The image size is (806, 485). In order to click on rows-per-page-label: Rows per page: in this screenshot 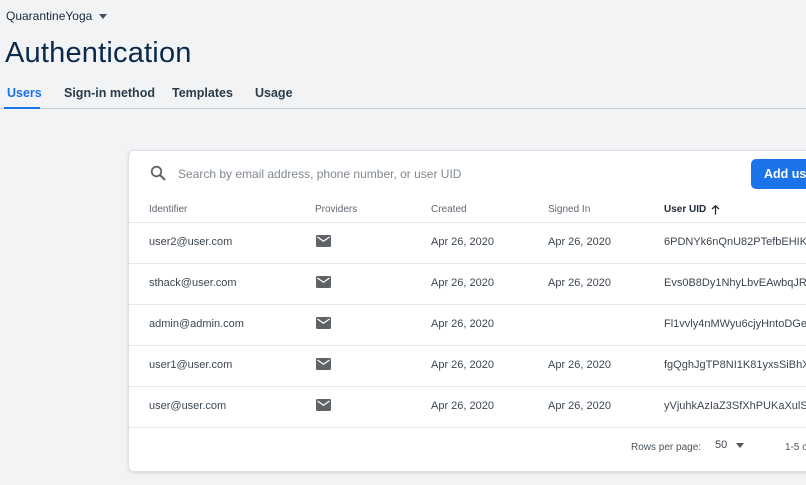, I will do `click(666, 447)`.